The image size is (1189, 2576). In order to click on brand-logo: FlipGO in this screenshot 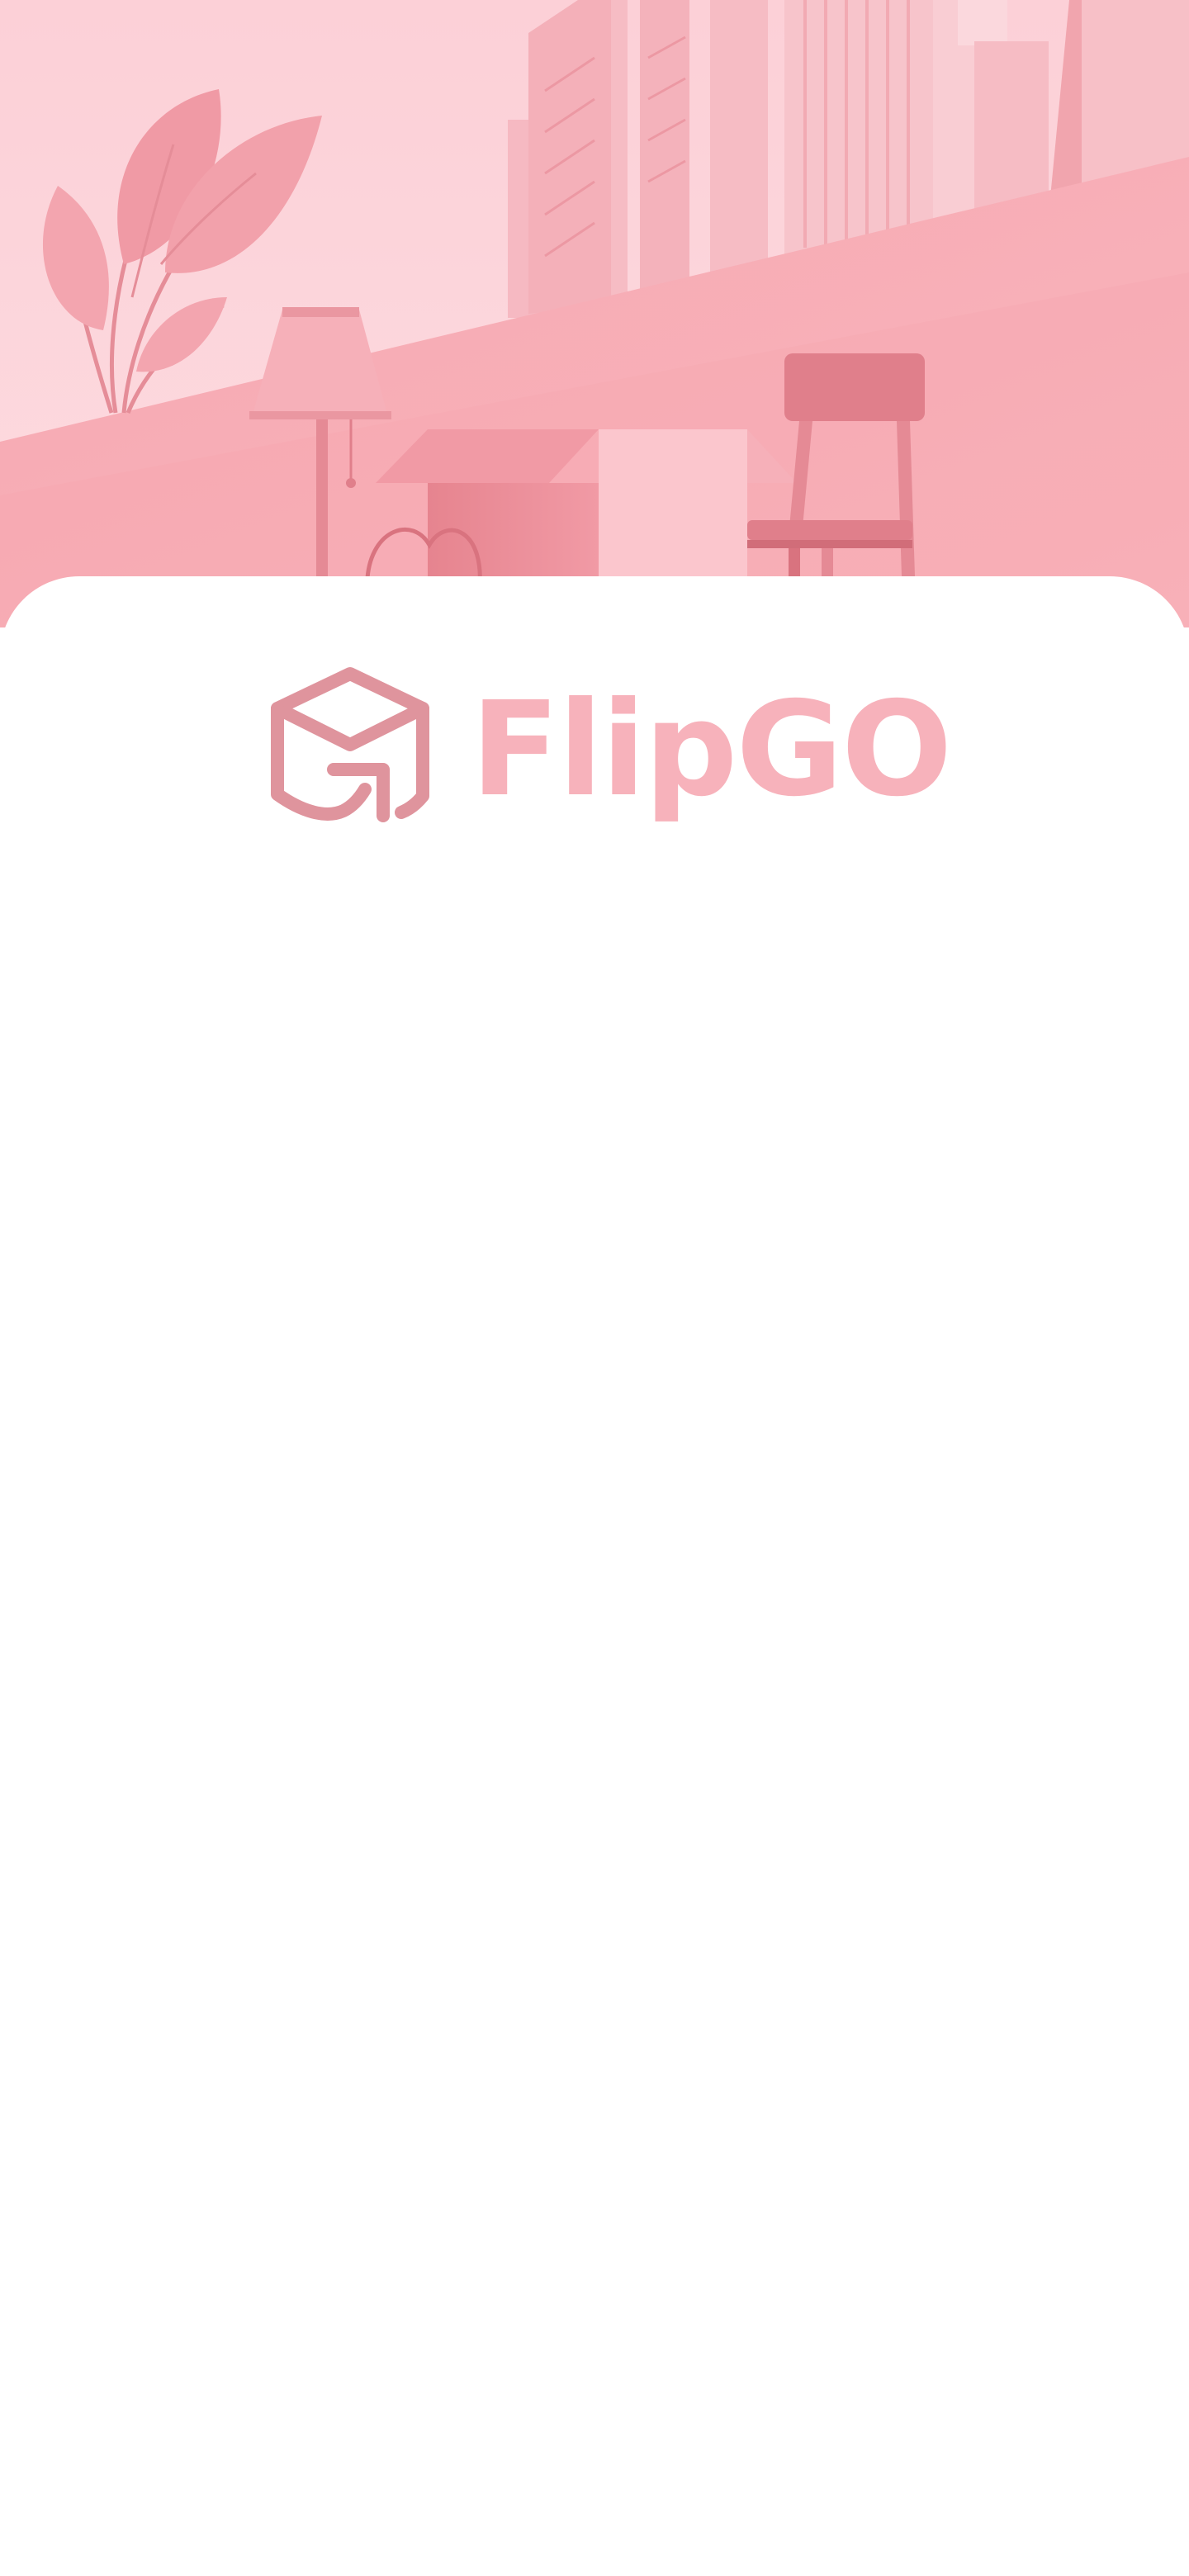, I will do `click(610, 746)`.